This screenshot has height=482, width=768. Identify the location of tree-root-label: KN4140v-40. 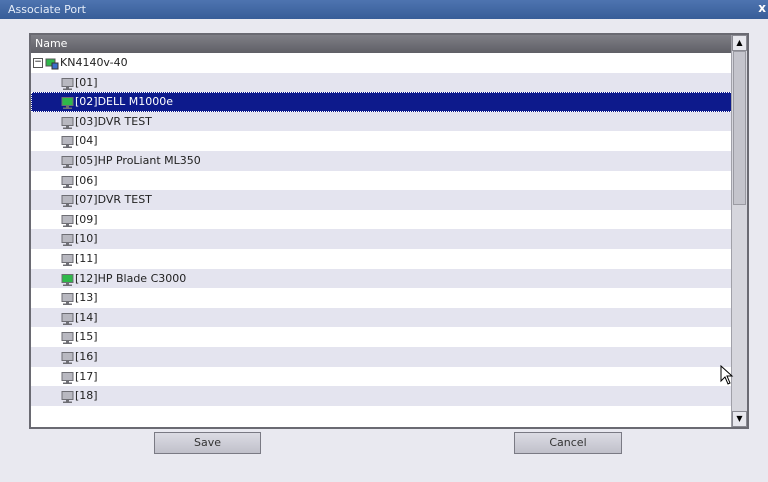
(94, 62).